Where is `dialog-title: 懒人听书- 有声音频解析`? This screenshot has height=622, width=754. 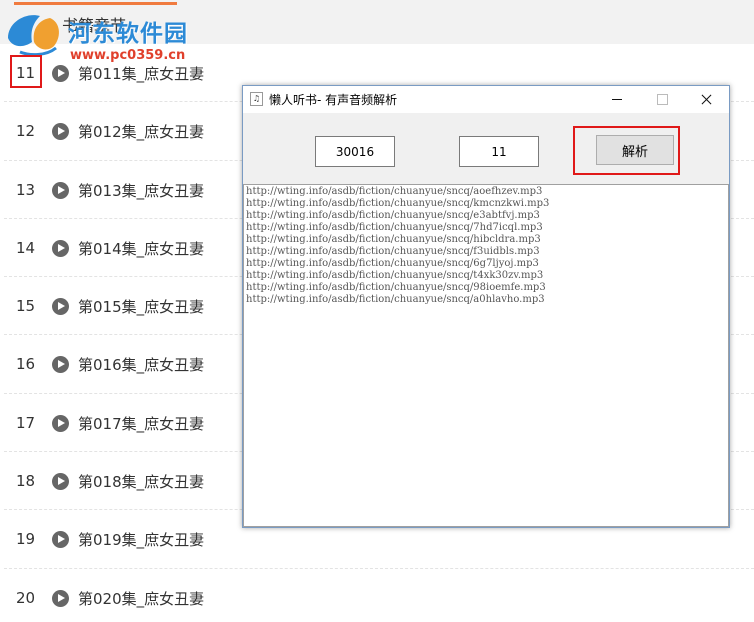 dialog-title: 懒人听书- 有声音频解析 is located at coordinates (333, 100).